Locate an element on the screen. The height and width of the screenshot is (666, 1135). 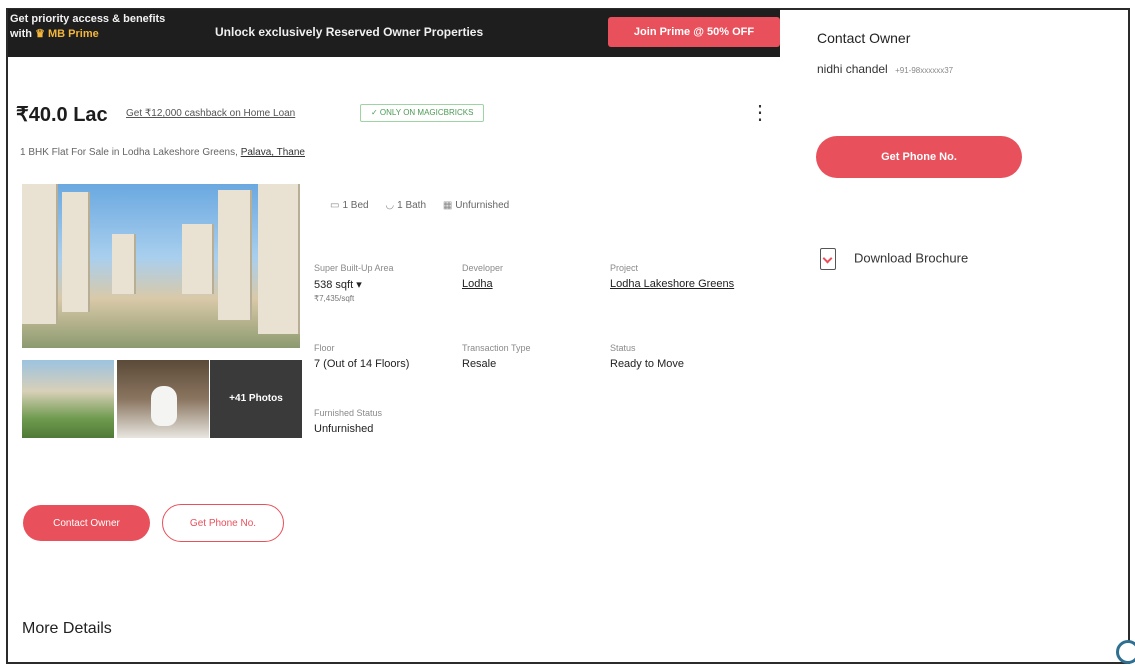
brochure-label: Download Brochure is located at coordinates (911, 258).